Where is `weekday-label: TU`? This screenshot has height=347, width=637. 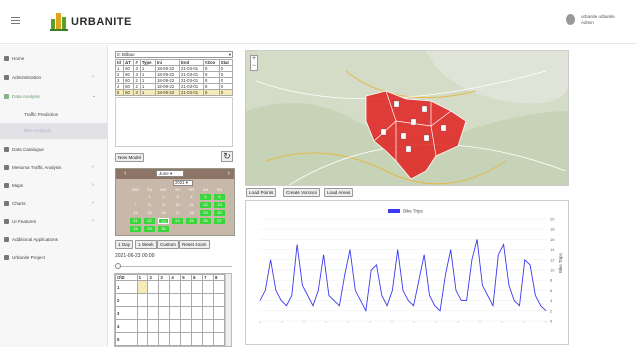
weekday-label: TU is located at coordinates (149, 189).